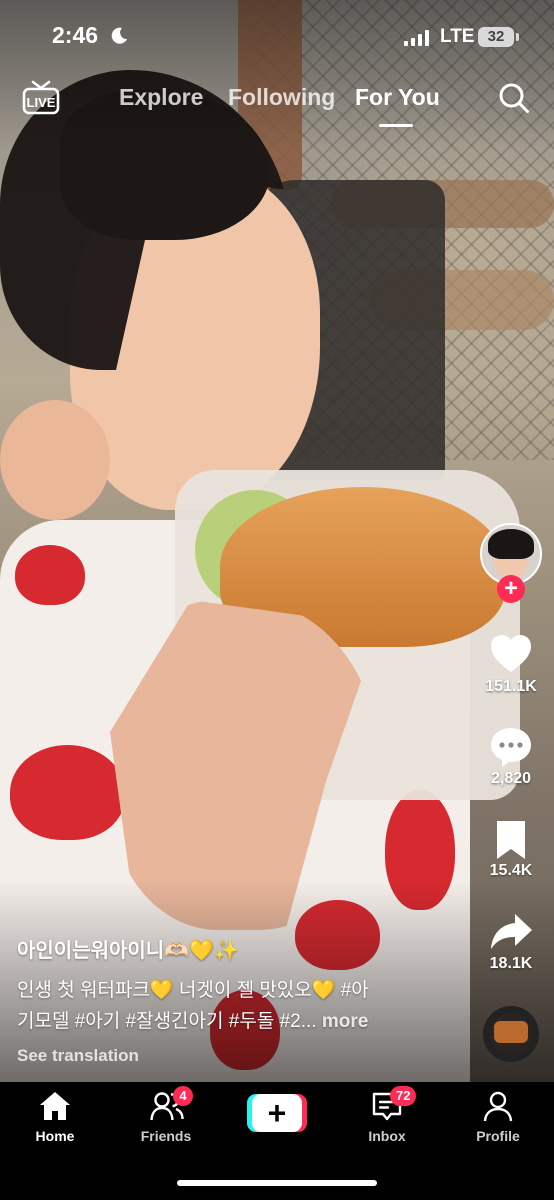 The width and height of the screenshot is (554, 1200). Describe the element at coordinates (514, 98) in the screenshot. I see `search-icon` at that location.